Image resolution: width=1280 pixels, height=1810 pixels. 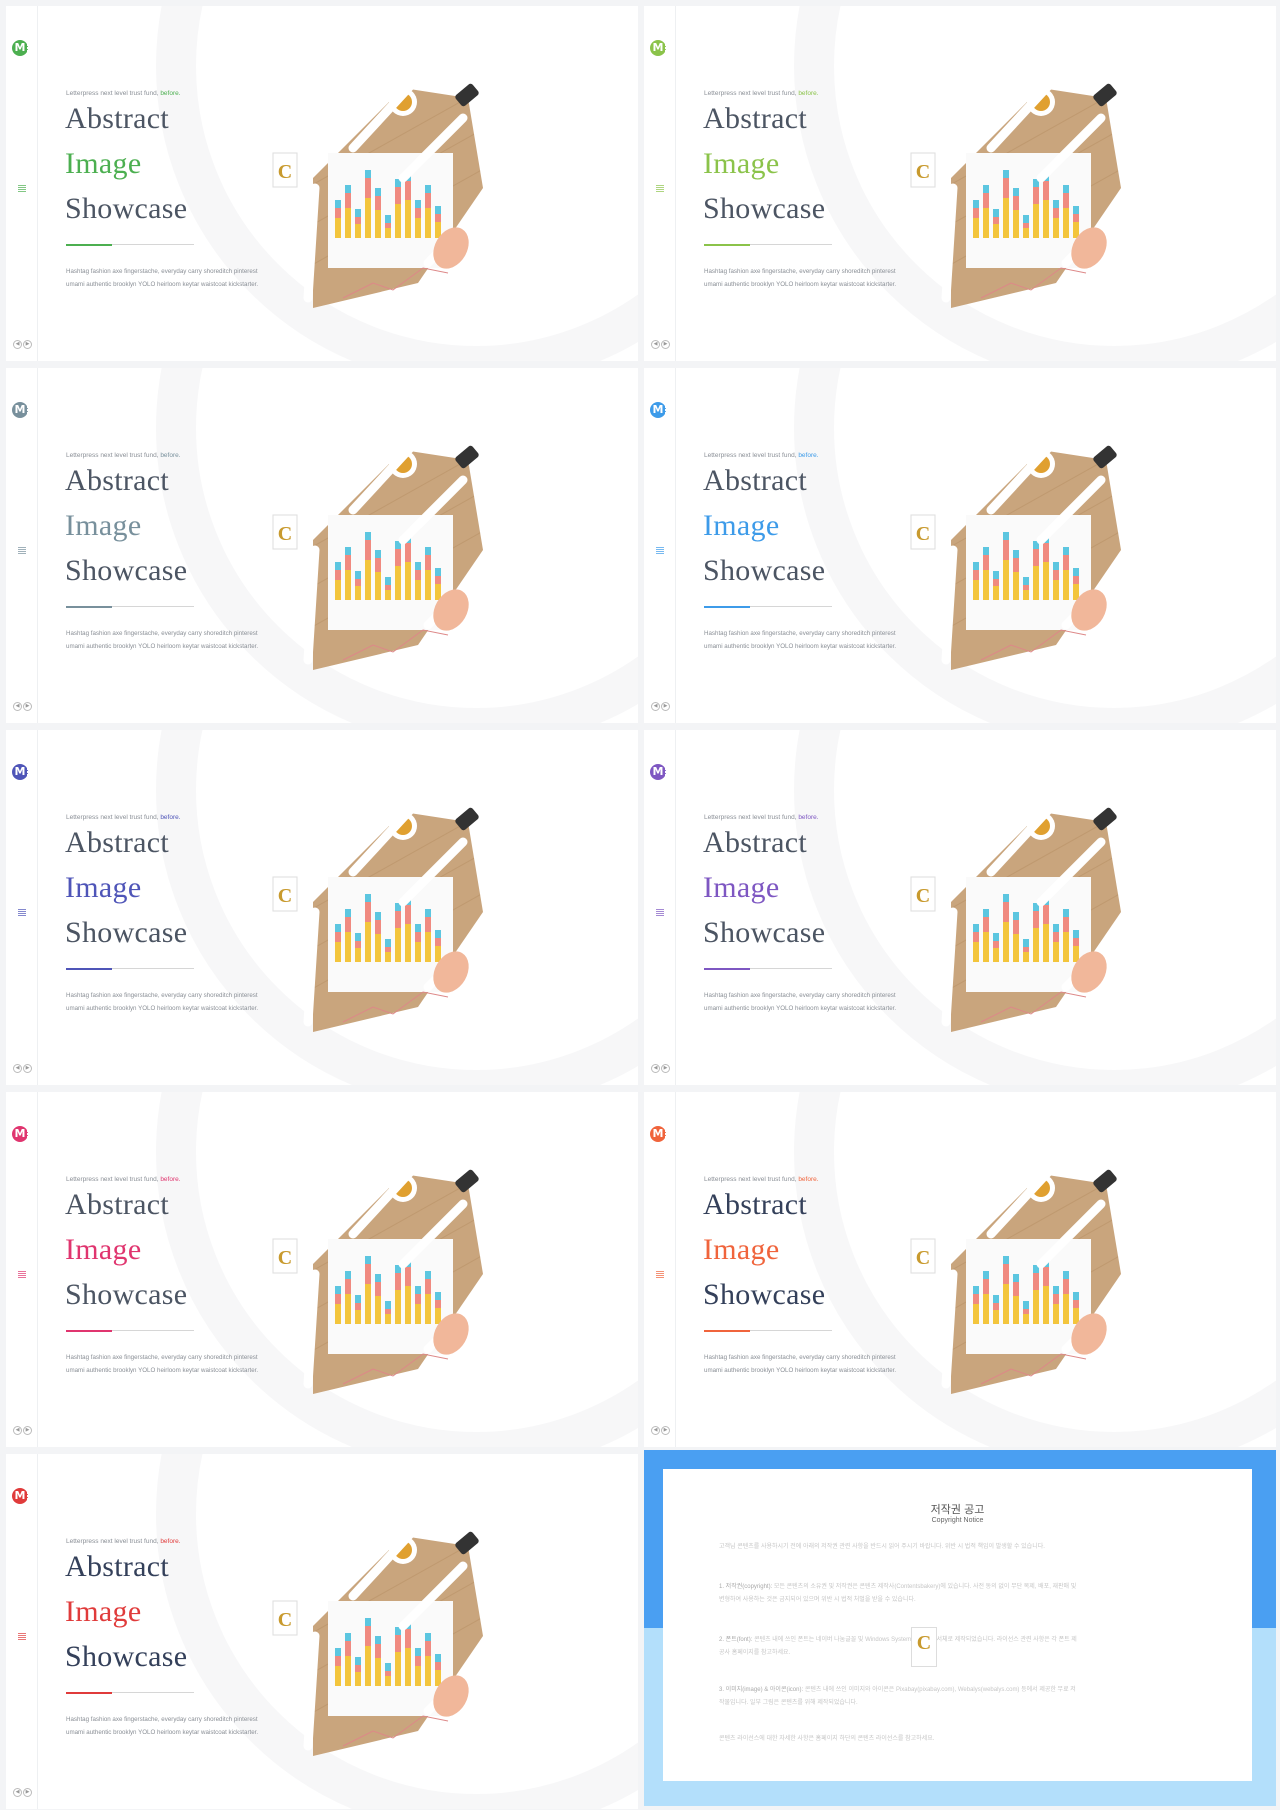 I want to click on notice-copyright-label: 1. 저작권(copyright):, so click(x=746, y=1587).